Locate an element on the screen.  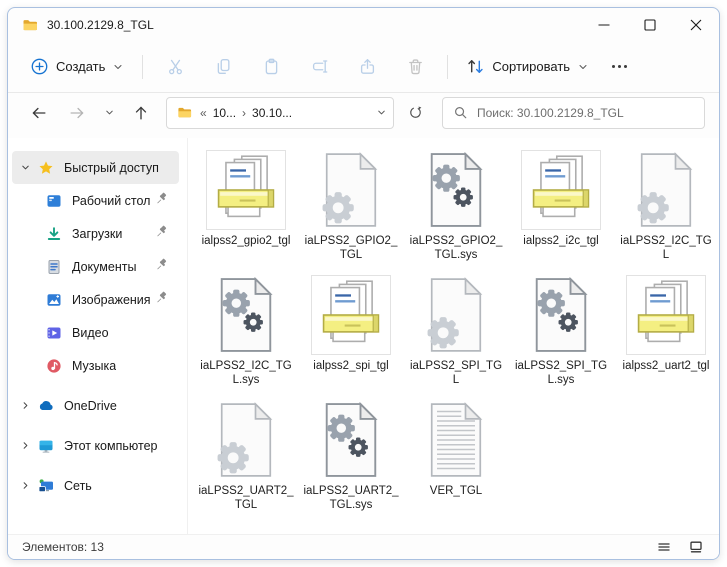
sidebar-item-documents: Документы is located at coordinates (95, 266).